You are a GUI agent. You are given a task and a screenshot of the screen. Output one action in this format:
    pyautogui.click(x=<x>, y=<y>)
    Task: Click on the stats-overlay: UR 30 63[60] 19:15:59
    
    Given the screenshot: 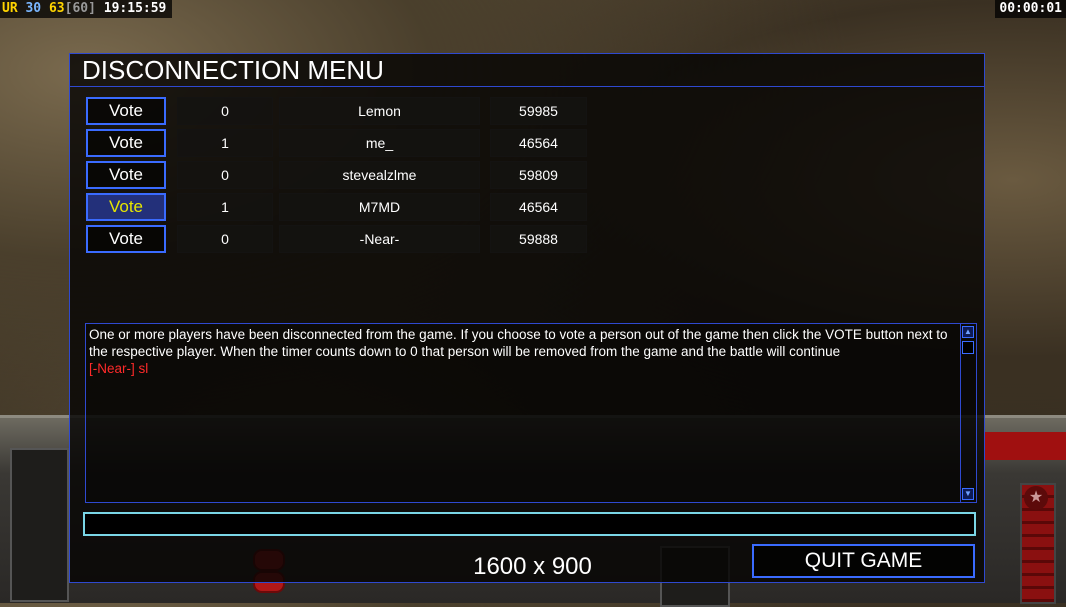 What is the action you would take?
    pyautogui.click(x=86, y=9)
    